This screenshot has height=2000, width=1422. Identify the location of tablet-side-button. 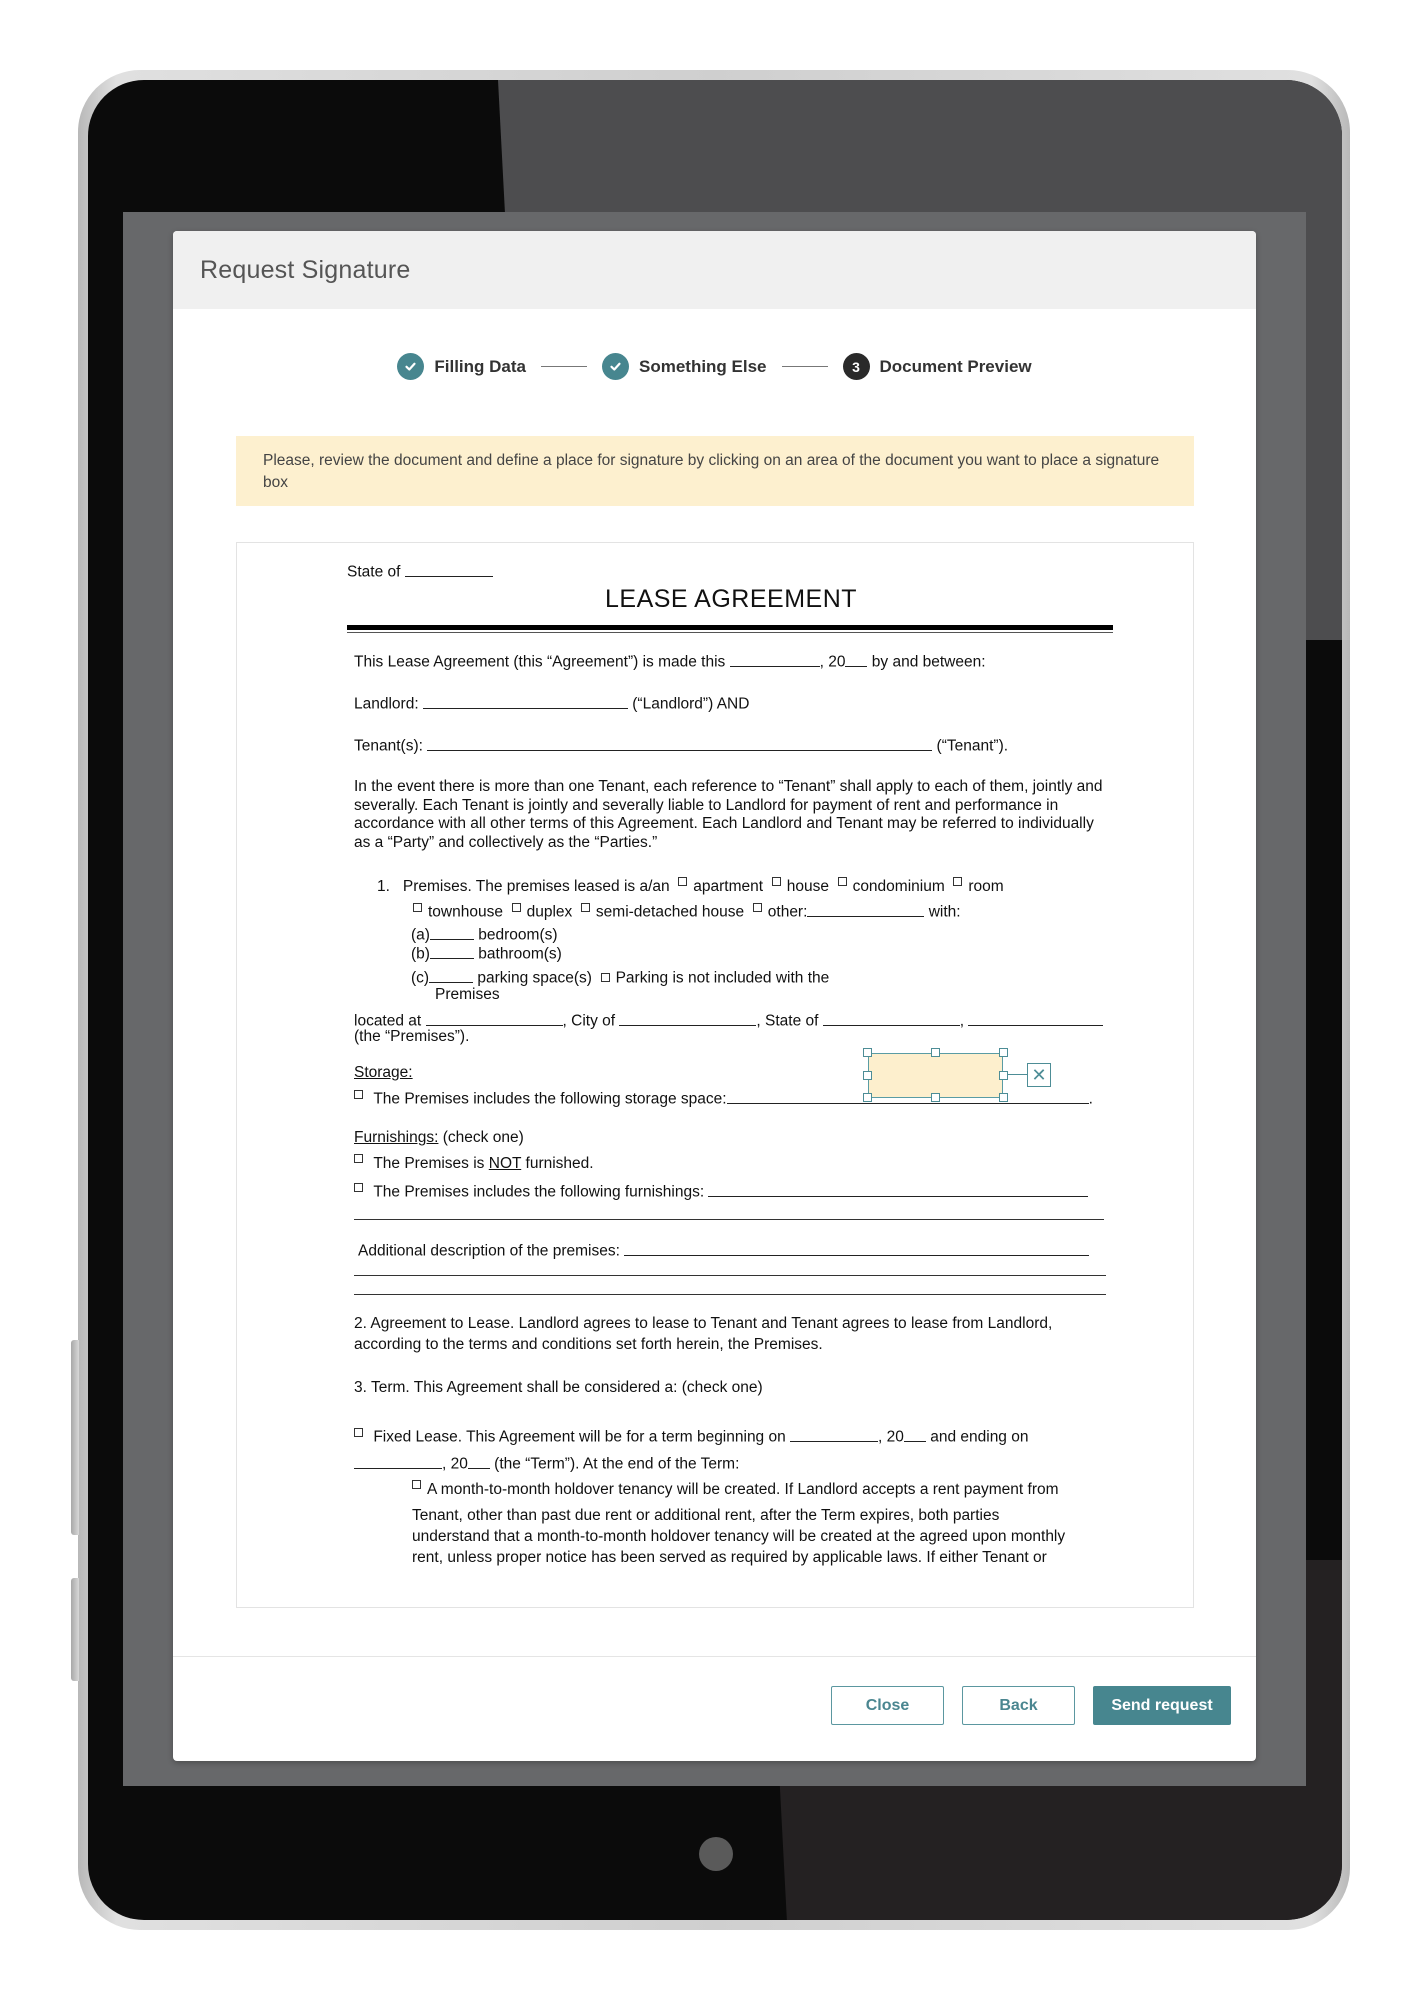
(75, 1629).